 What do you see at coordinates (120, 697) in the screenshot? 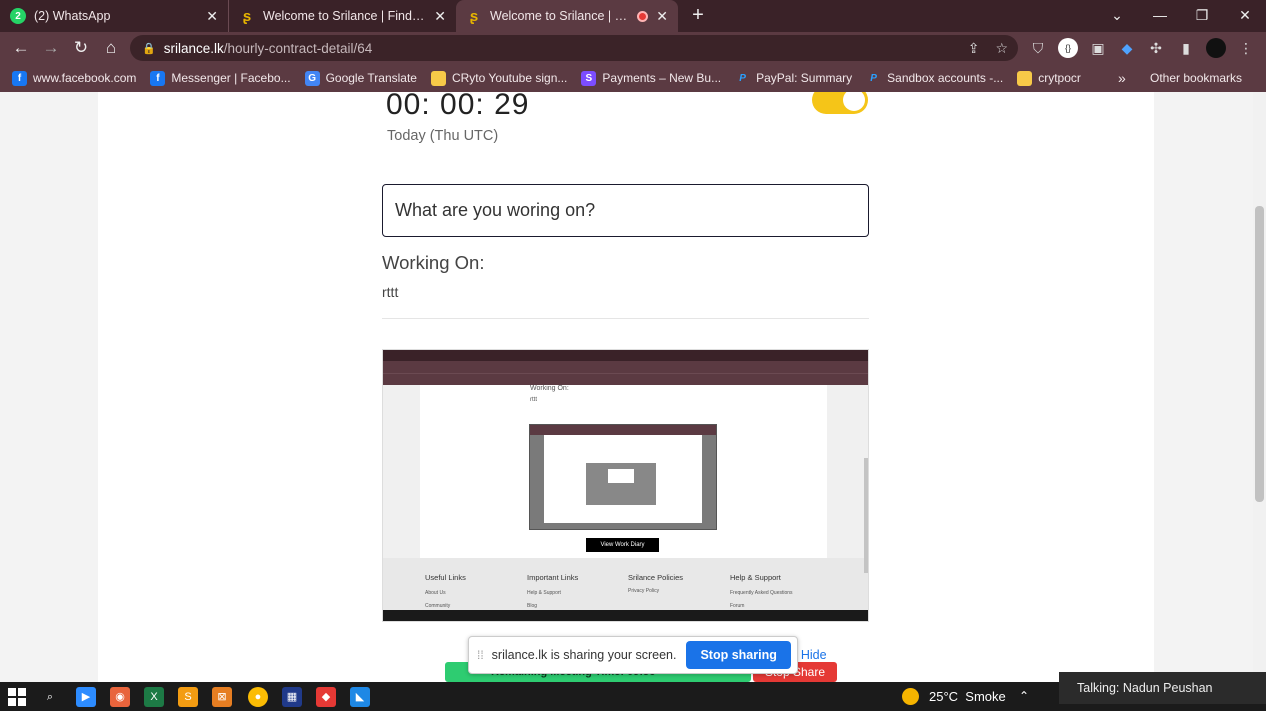
I see `app-orange-icon: ◉` at bounding box center [120, 697].